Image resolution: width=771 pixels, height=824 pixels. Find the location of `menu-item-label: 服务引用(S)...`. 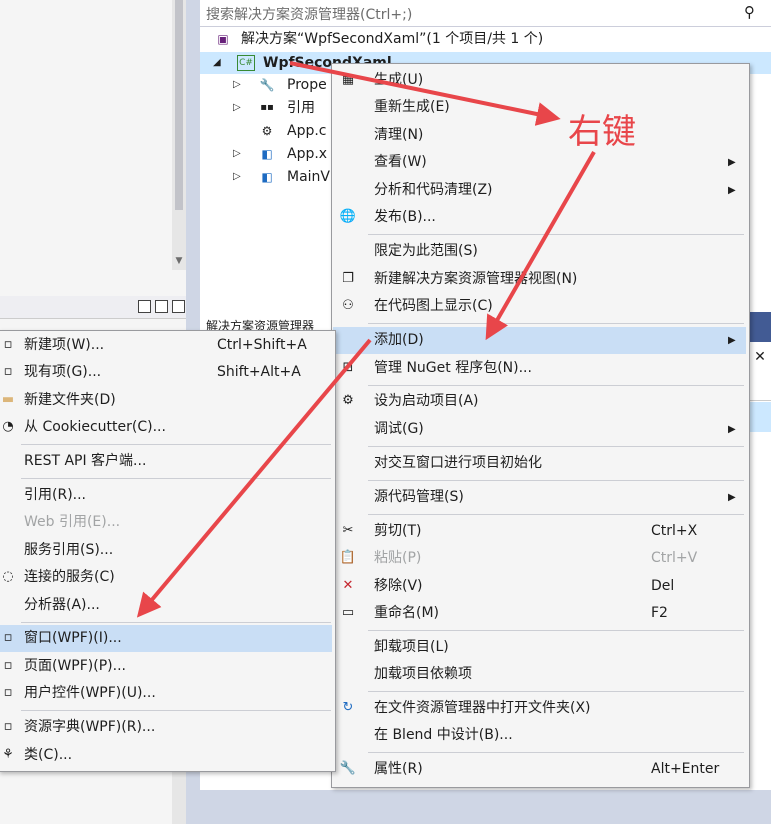

menu-item-label: 服务引用(S)... is located at coordinates (69, 550).